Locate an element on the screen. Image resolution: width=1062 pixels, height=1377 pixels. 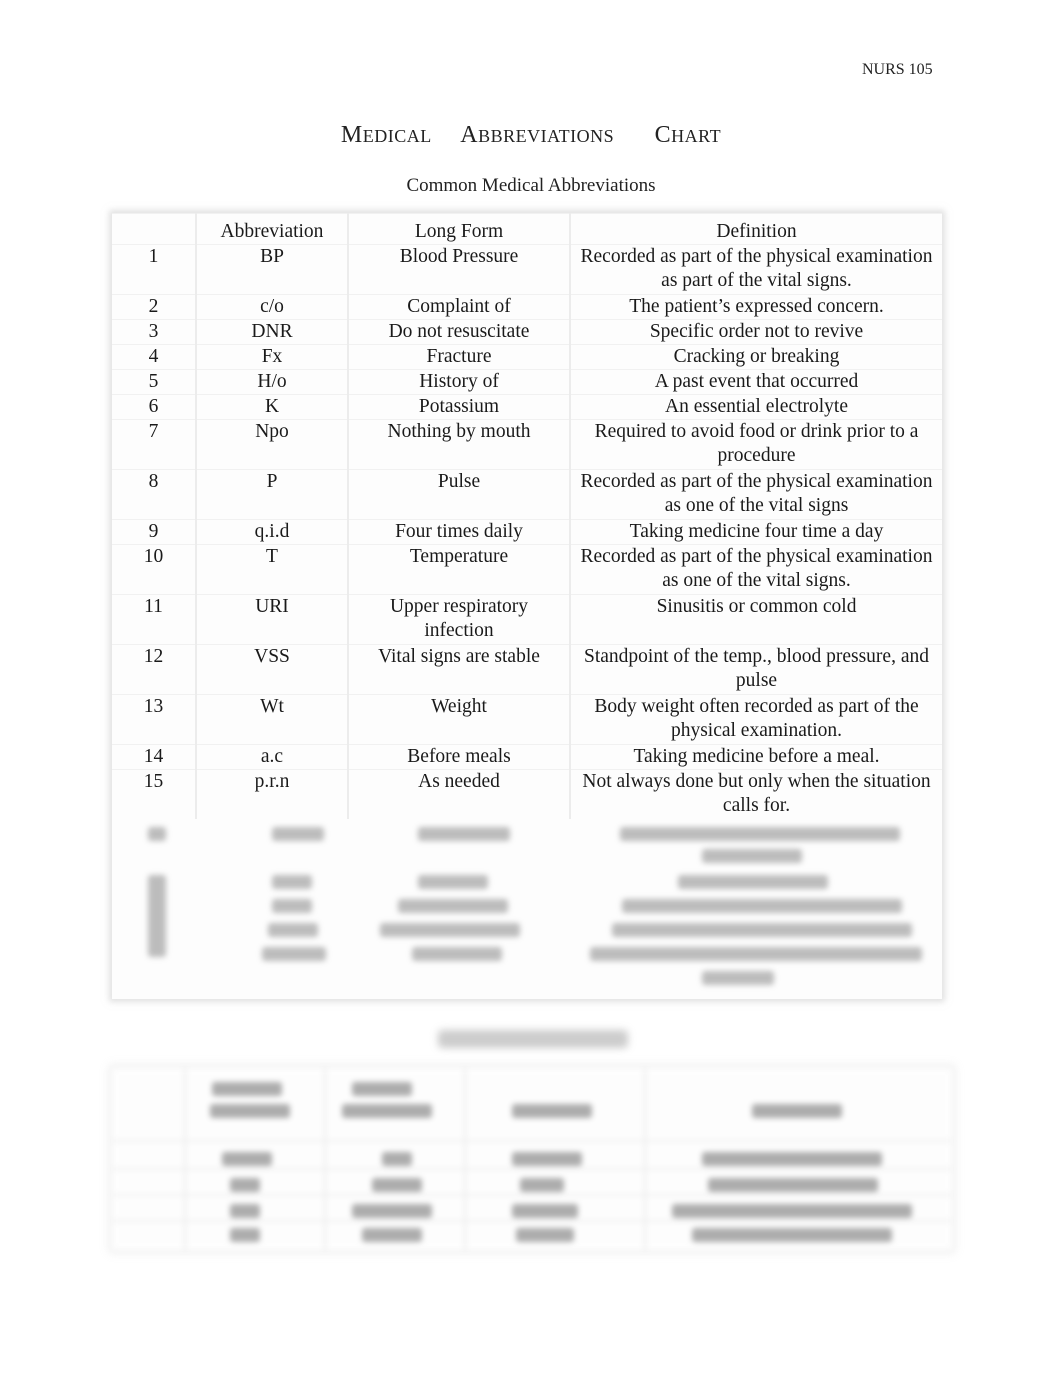
header-long-form: Long Form is located at coordinates (458, 229).